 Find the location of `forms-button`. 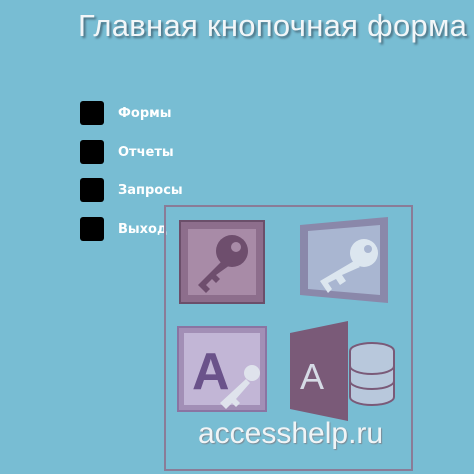

forms-button is located at coordinates (92, 113).